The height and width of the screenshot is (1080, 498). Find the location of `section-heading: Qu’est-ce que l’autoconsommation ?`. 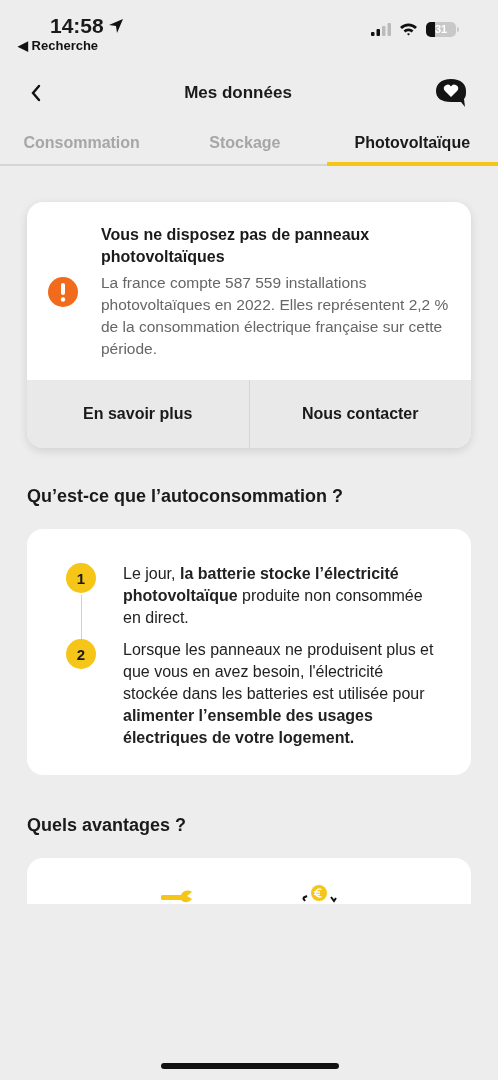

section-heading: Qu’est-ce que l’autoconsommation ? is located at coordinates (186, 496).